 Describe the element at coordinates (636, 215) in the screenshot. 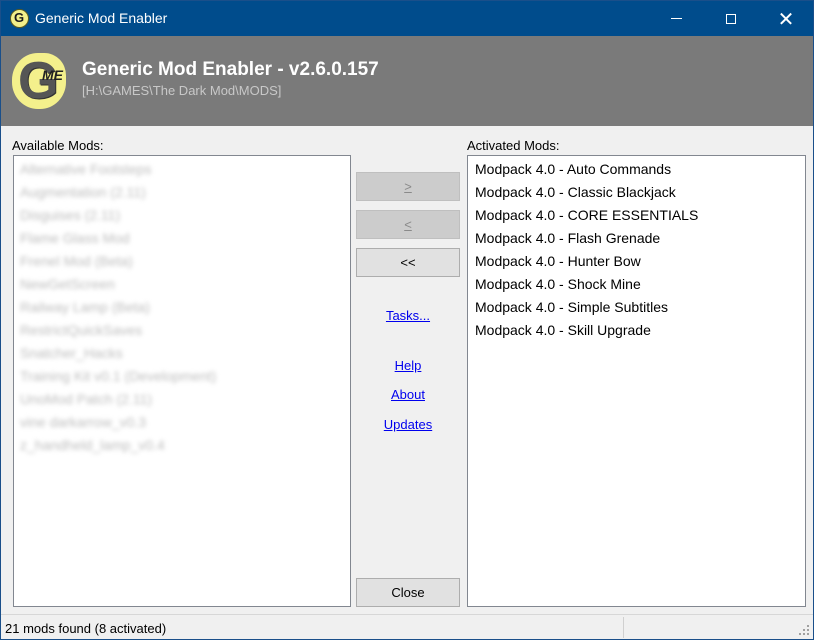

I see `list-item: Modpack 4.0 - CORE ESSENTIALS` at that location.